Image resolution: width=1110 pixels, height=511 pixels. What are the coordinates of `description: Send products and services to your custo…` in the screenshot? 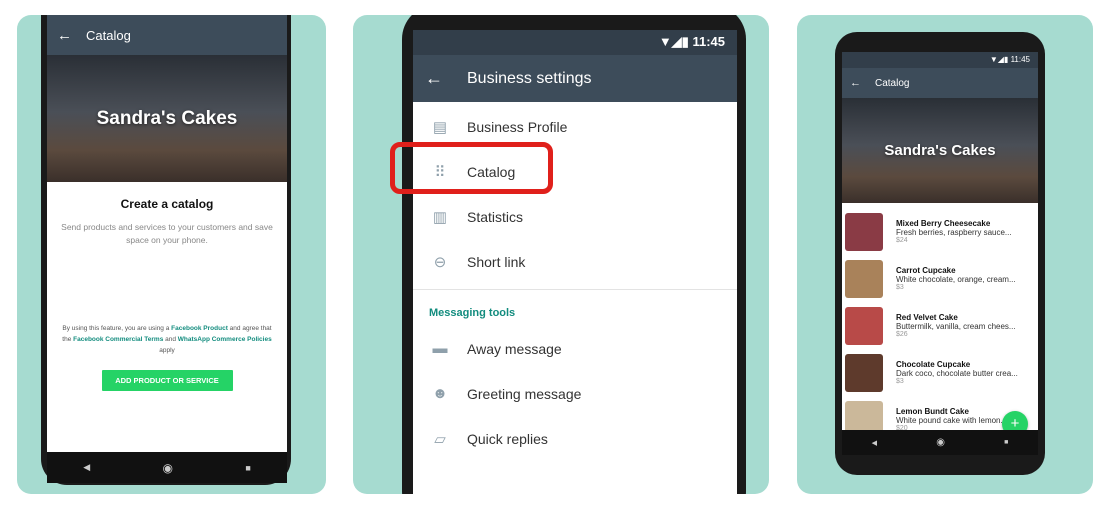 It's located at (167, 233).